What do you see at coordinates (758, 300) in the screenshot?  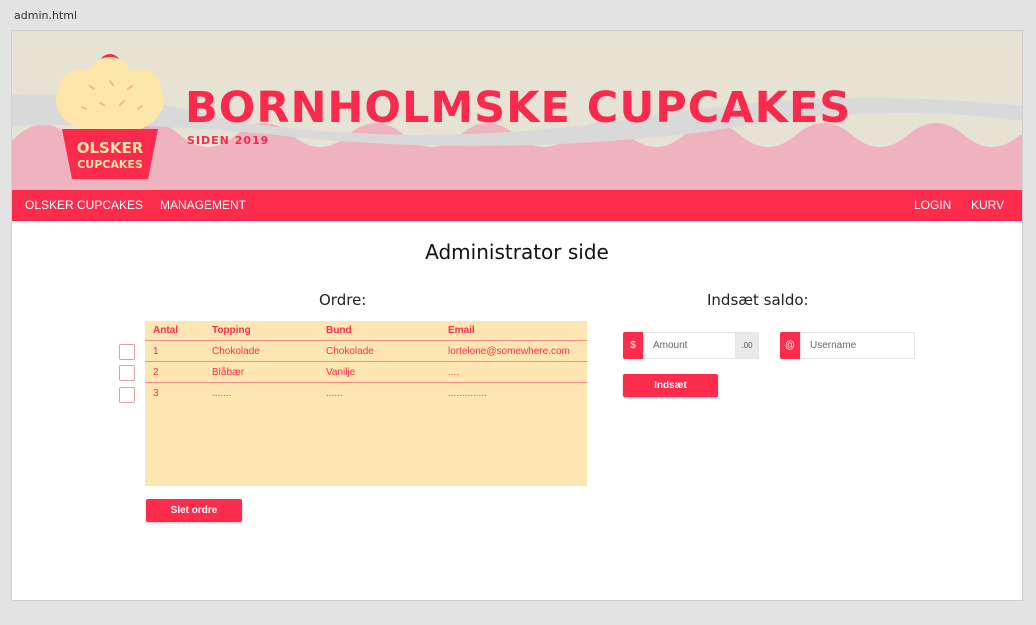 I see `balance-heading: Indsæt saldo:` at bounding box center [758, 300].